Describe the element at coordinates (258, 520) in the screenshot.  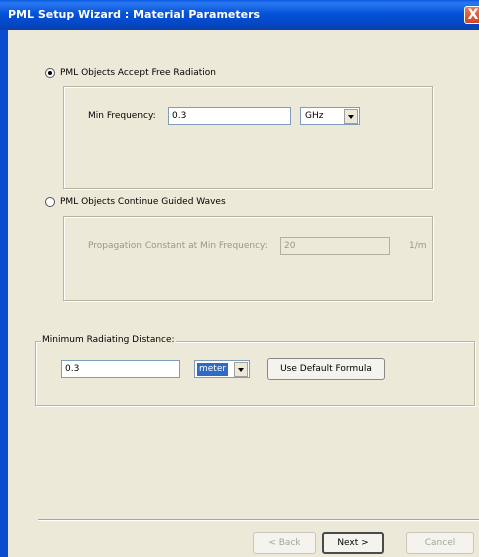
I see `divider` at that location.